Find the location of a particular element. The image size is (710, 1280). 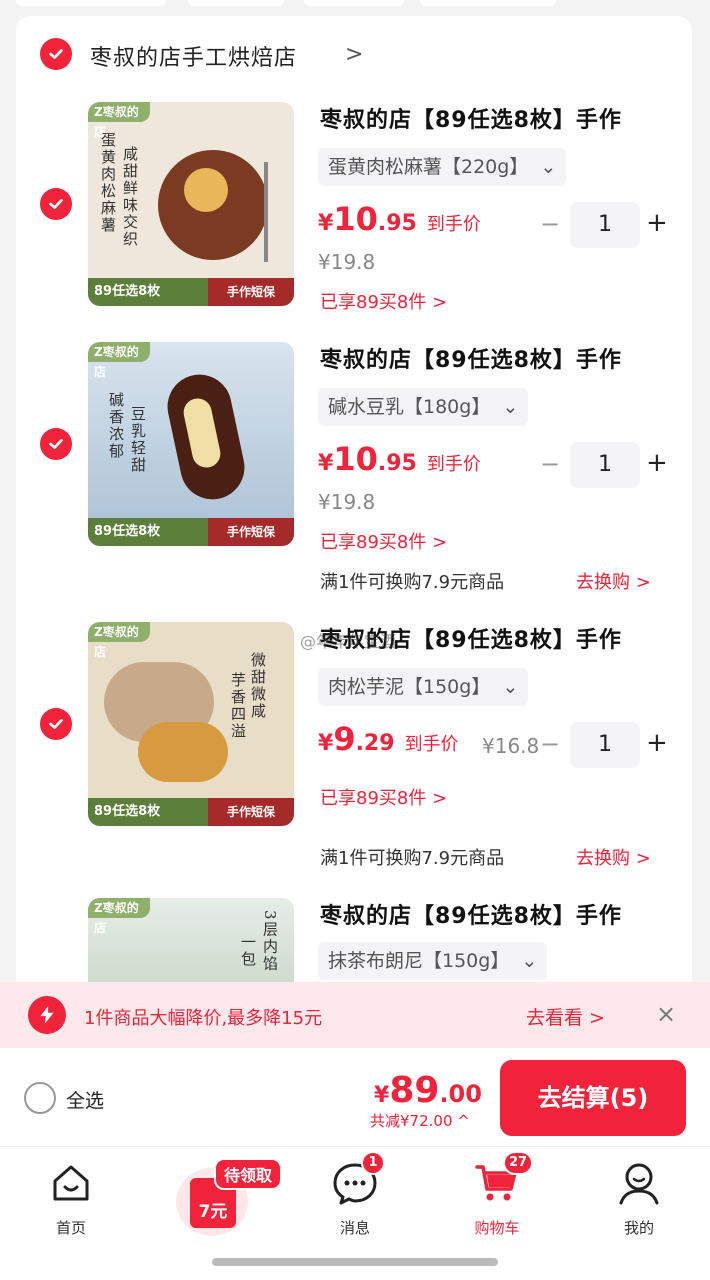

person-icon is located at coordinates (639, 1183).